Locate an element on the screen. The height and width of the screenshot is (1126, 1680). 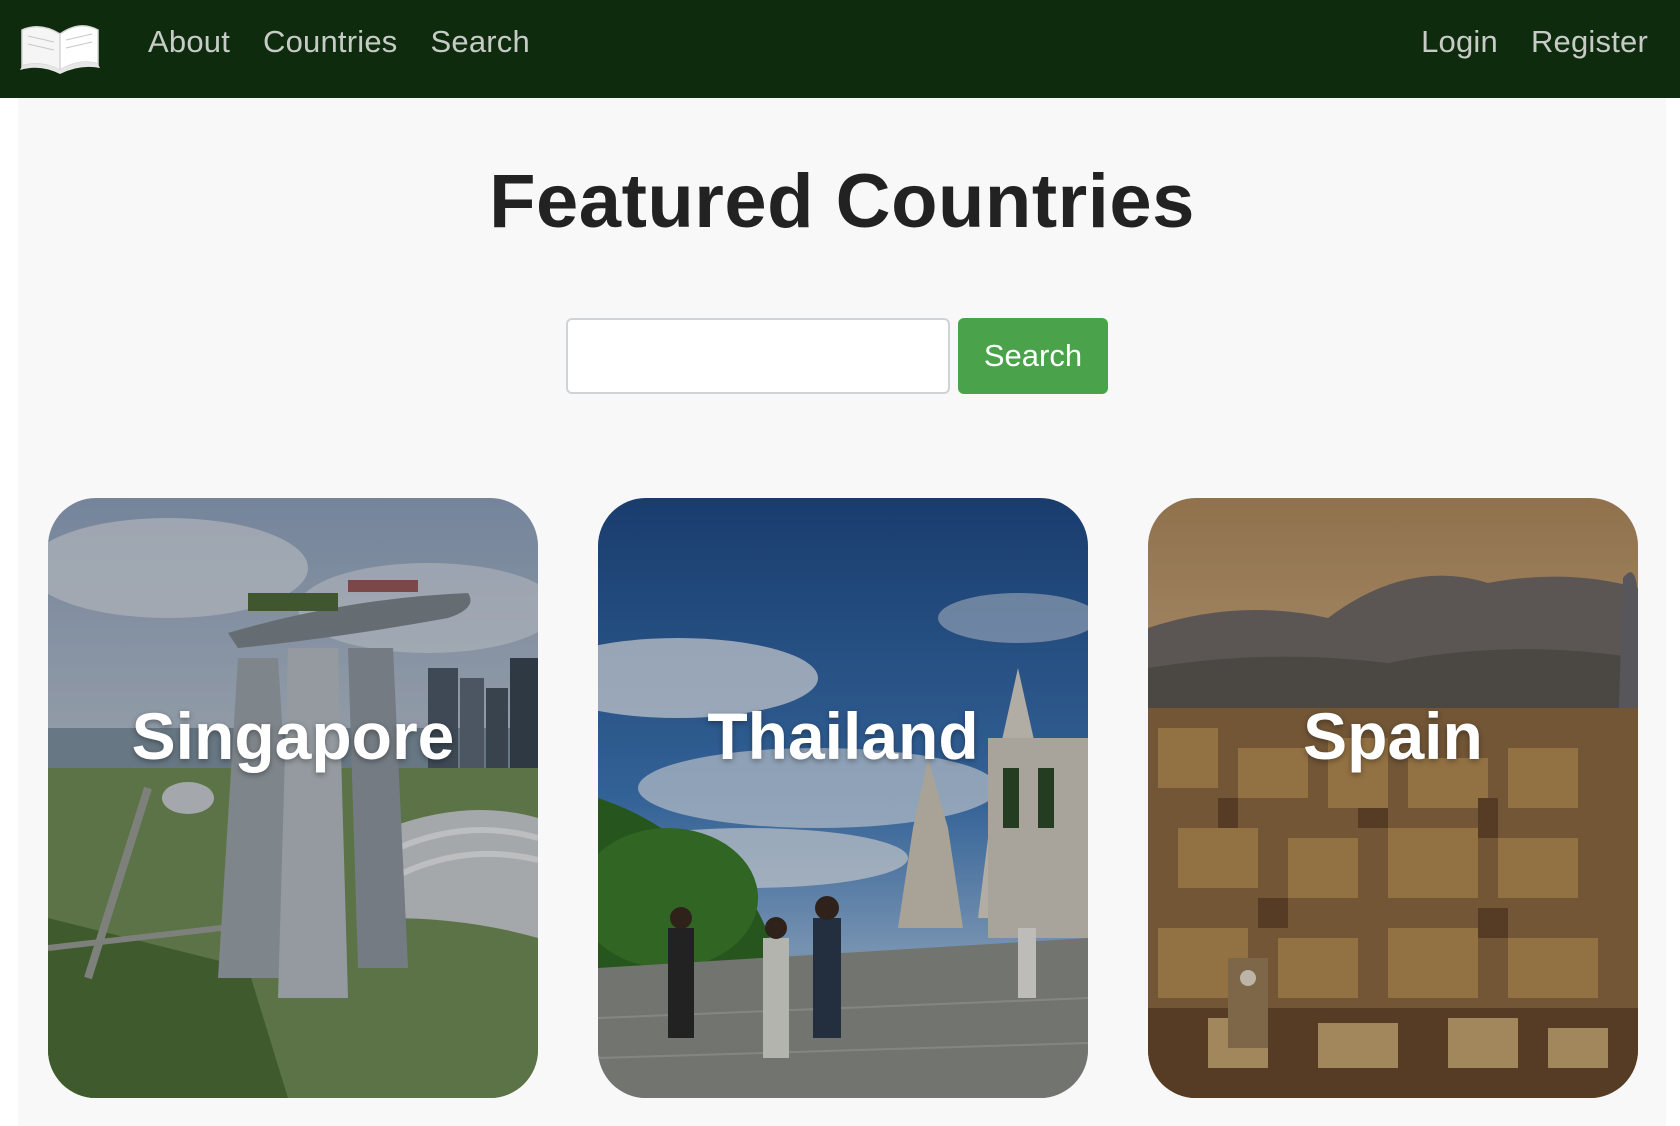
nav-links-right: Login Register is located at coordinates (1534, 42).